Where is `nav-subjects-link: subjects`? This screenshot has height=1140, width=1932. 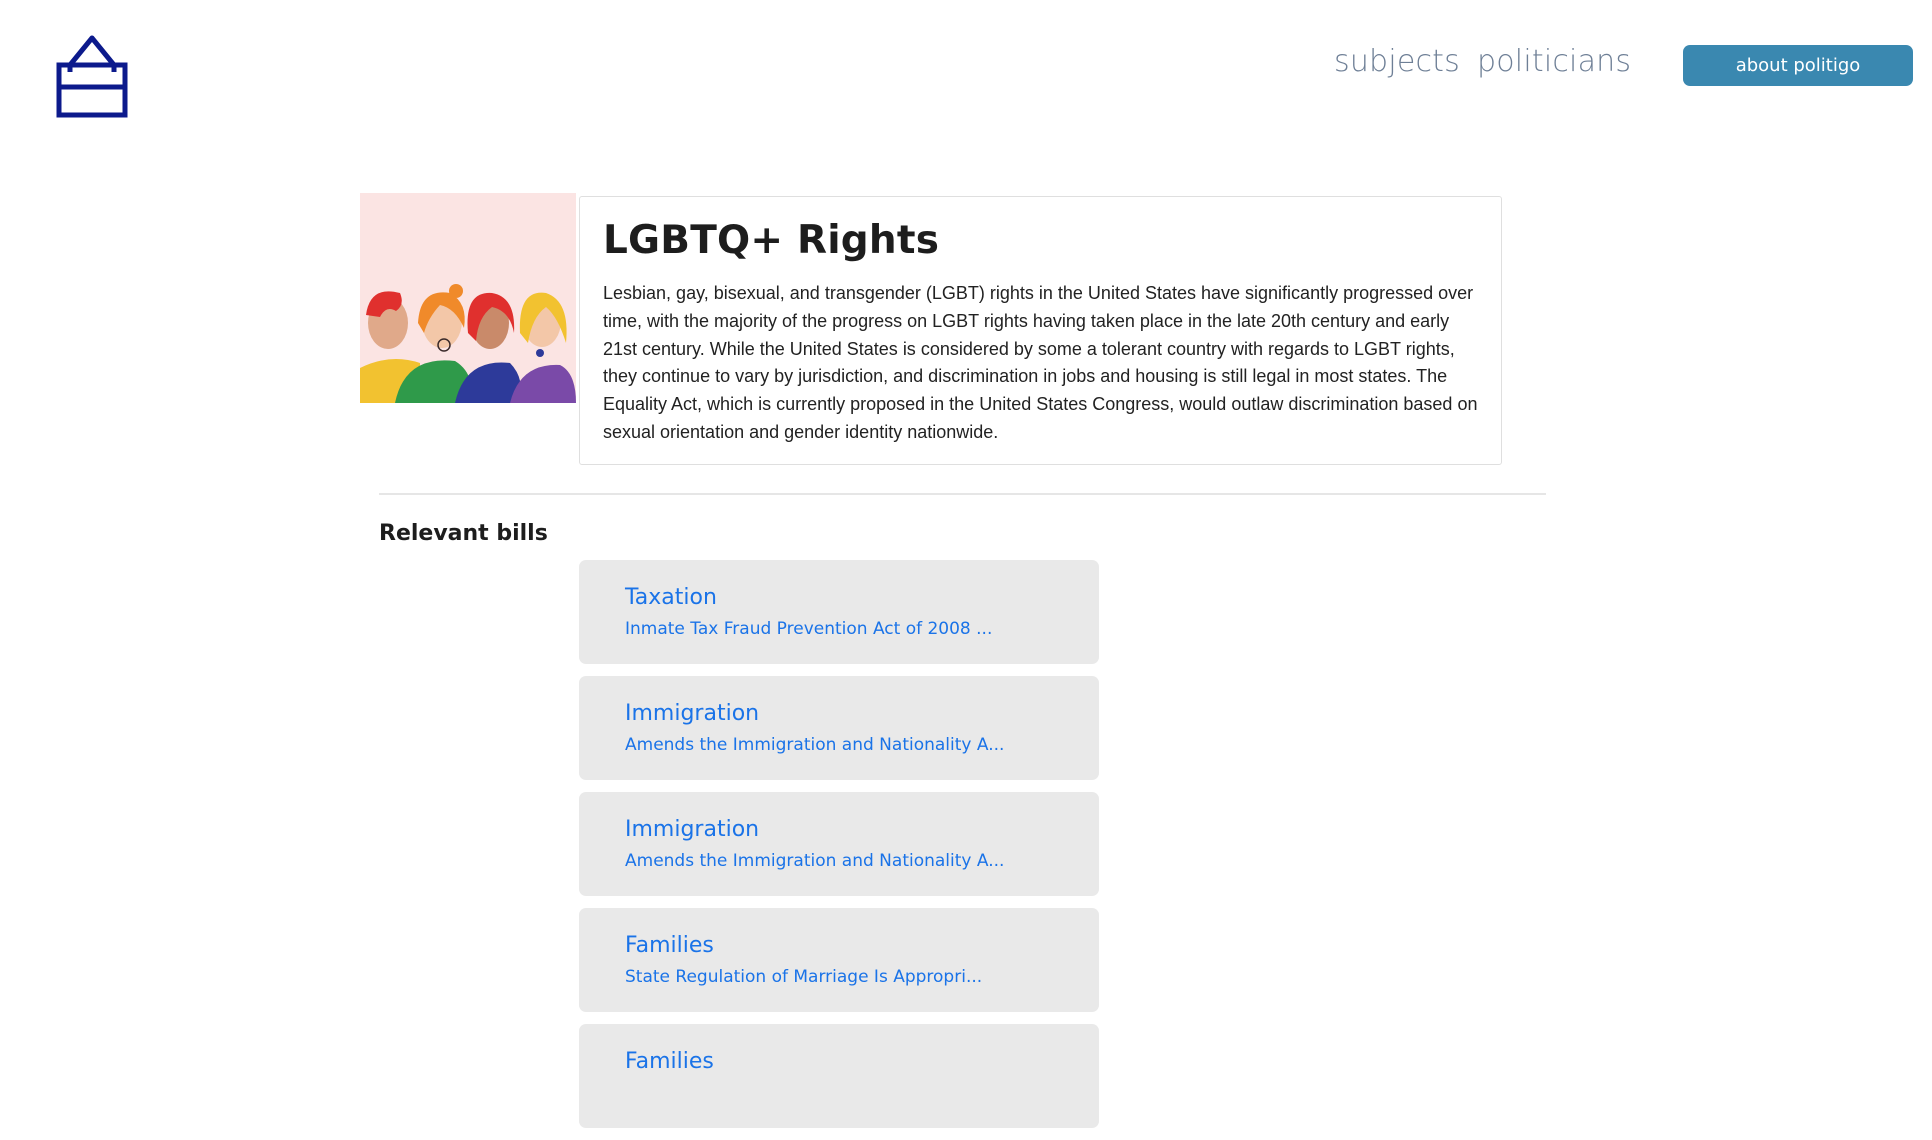 nav-subjects-link: subjects is located at coordinates (1397, 61).